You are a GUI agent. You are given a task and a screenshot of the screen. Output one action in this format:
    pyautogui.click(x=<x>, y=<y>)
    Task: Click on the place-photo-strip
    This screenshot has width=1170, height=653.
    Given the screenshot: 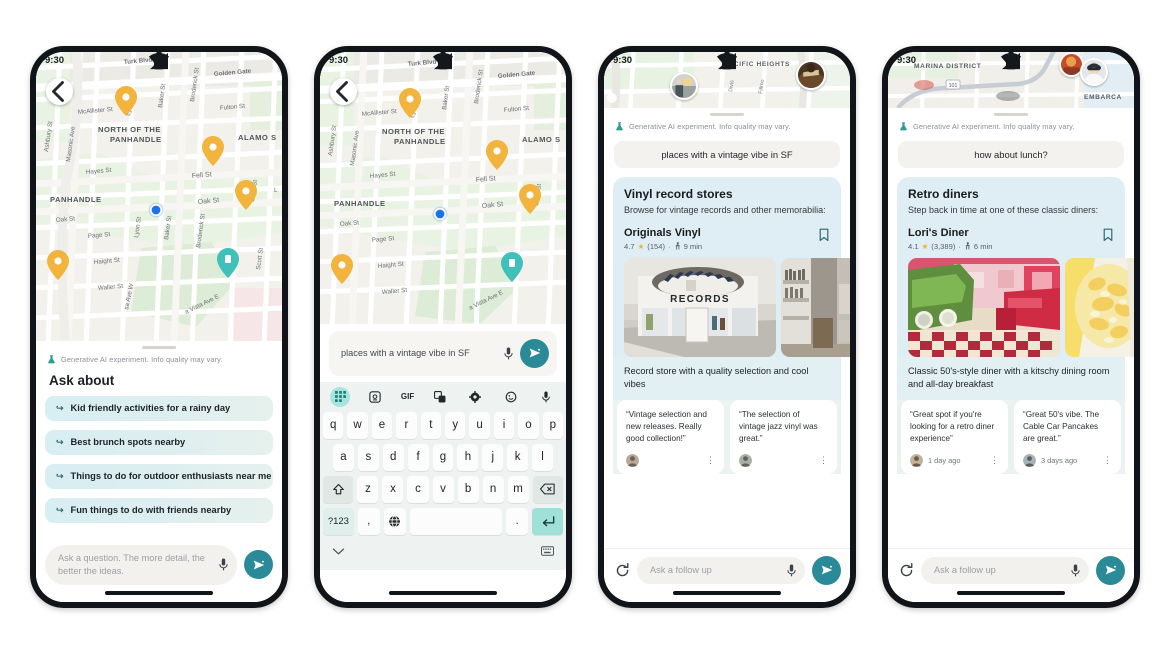 What is the action you would take?
    pyautogui.click(x=1021, y=307)
    